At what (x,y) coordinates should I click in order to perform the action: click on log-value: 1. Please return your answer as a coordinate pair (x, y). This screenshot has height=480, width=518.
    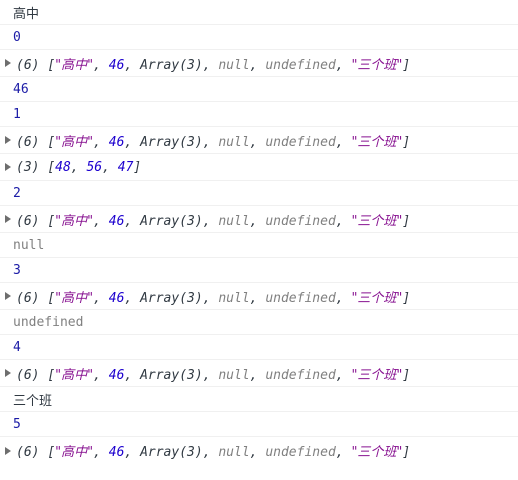
    Looking at the image, I should click on (17, 114).